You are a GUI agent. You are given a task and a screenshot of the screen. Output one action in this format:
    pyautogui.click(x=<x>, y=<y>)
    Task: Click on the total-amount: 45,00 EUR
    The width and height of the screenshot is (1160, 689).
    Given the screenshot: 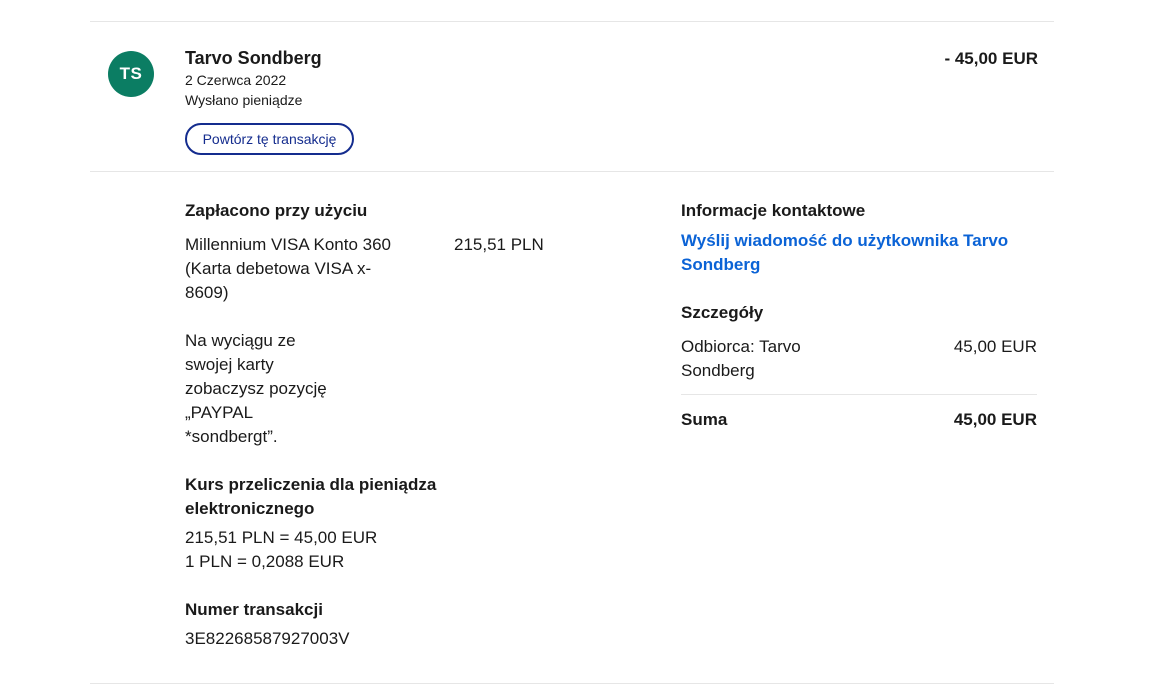 What is the action you would take?
    pyautogui.click(x=995, y=419)
    